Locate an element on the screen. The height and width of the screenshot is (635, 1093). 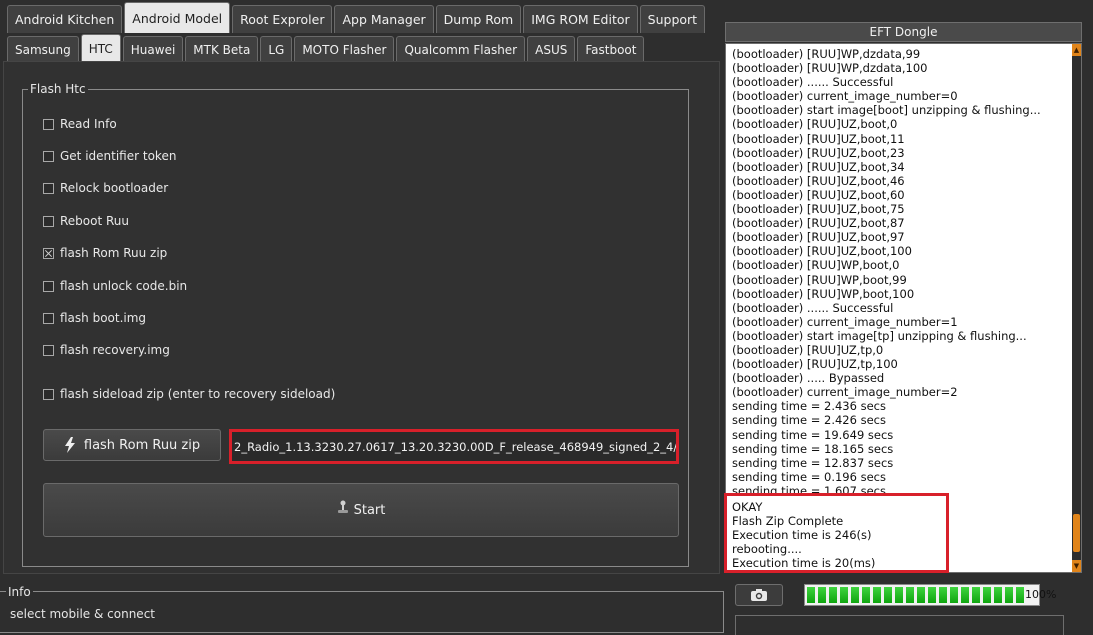
tab-dump-rom: Dump Rom is located at coordinates (478, 19).